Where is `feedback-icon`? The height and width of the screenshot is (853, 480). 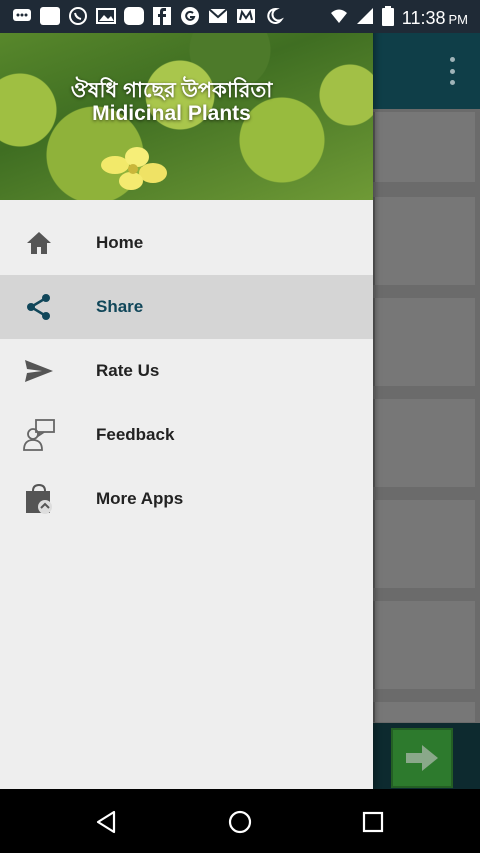 feedback-icon is located at coordinates (39, 435).